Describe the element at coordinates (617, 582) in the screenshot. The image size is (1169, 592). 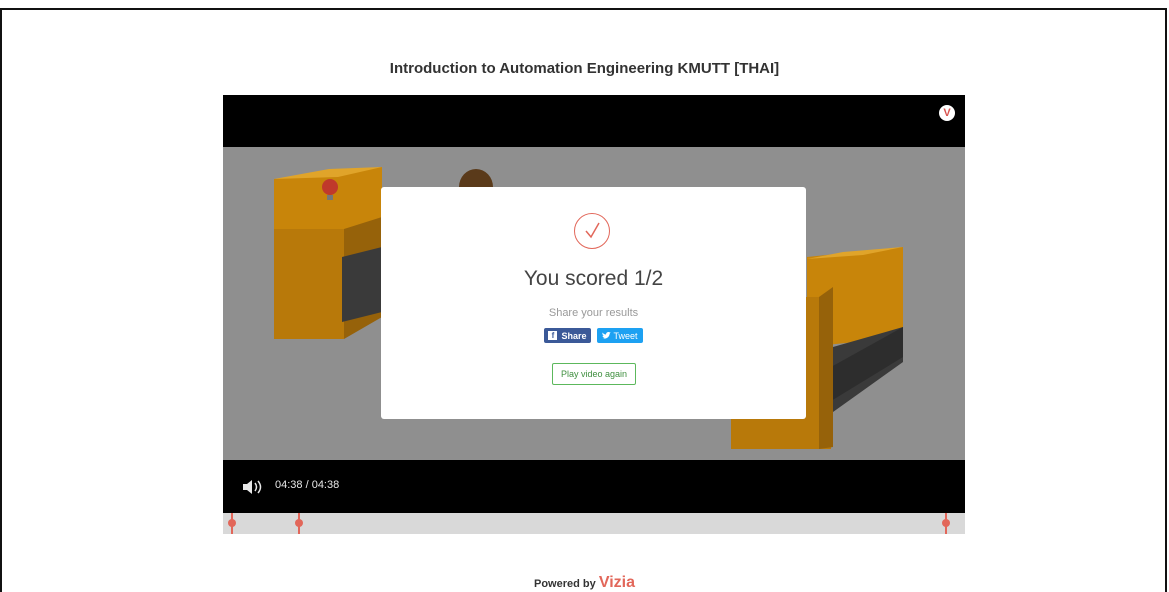
I see `vizia-brand-link: Vizia` at that location.